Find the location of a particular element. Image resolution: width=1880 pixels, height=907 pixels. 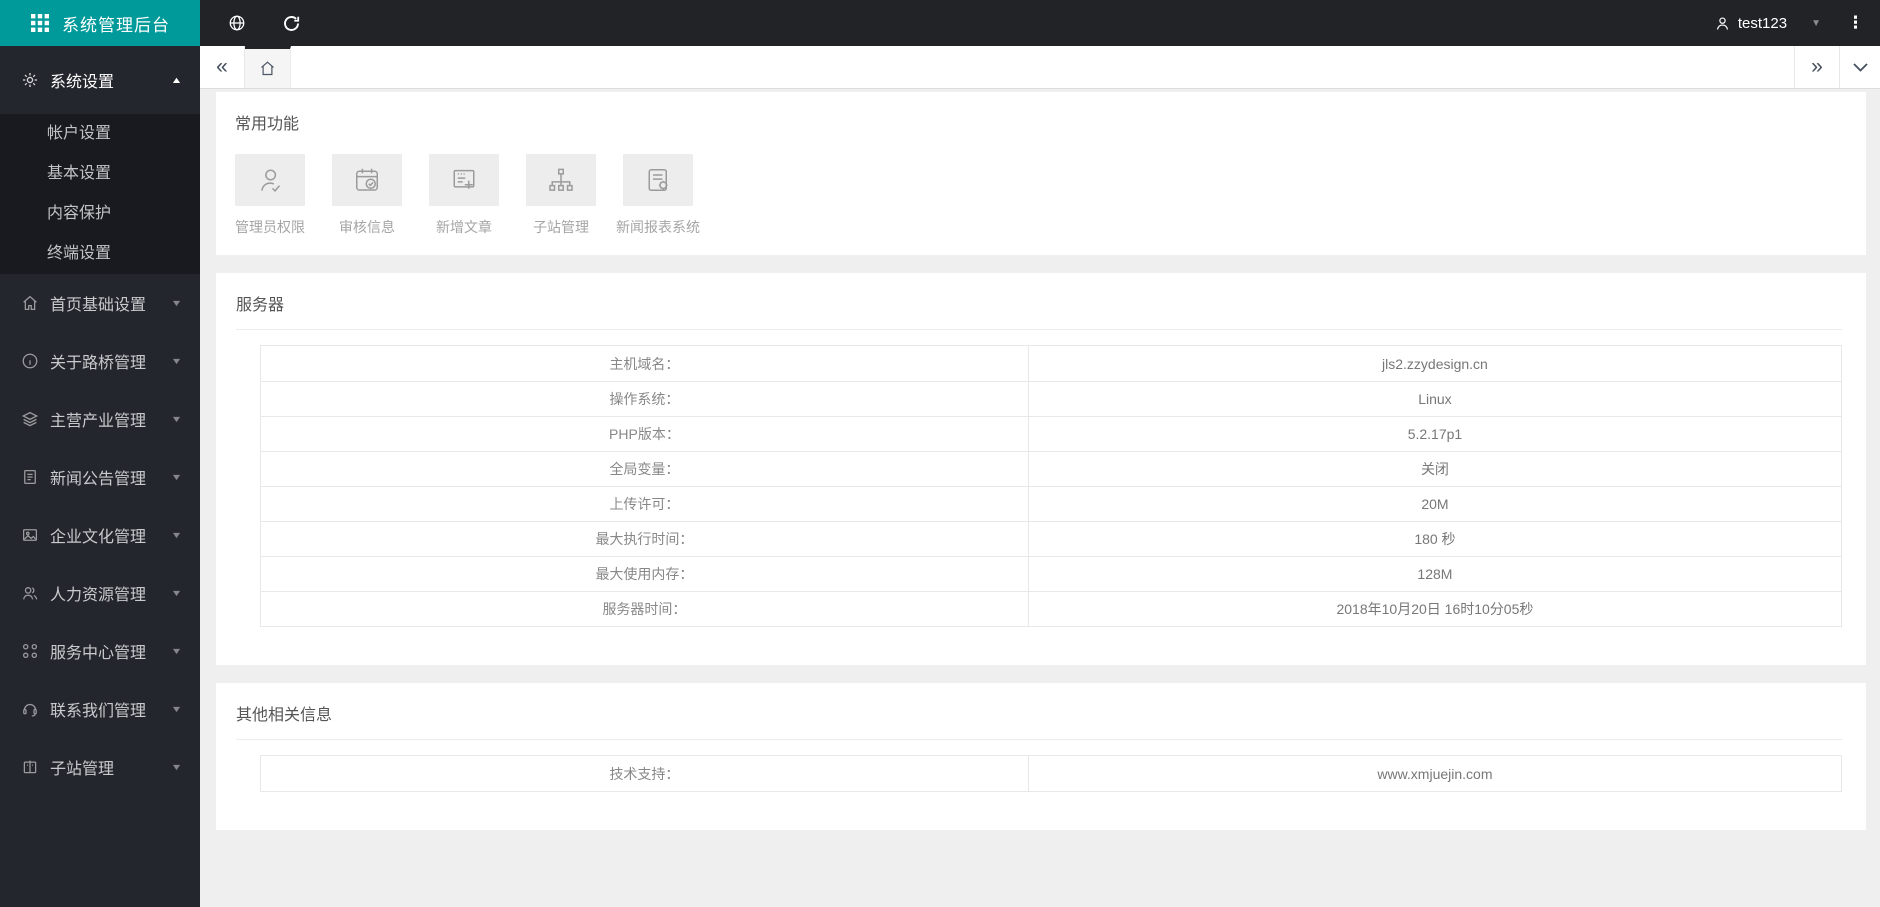

sidebar-item-contact: 联系我们管理 ▼ is located at coordinates (100, 709).